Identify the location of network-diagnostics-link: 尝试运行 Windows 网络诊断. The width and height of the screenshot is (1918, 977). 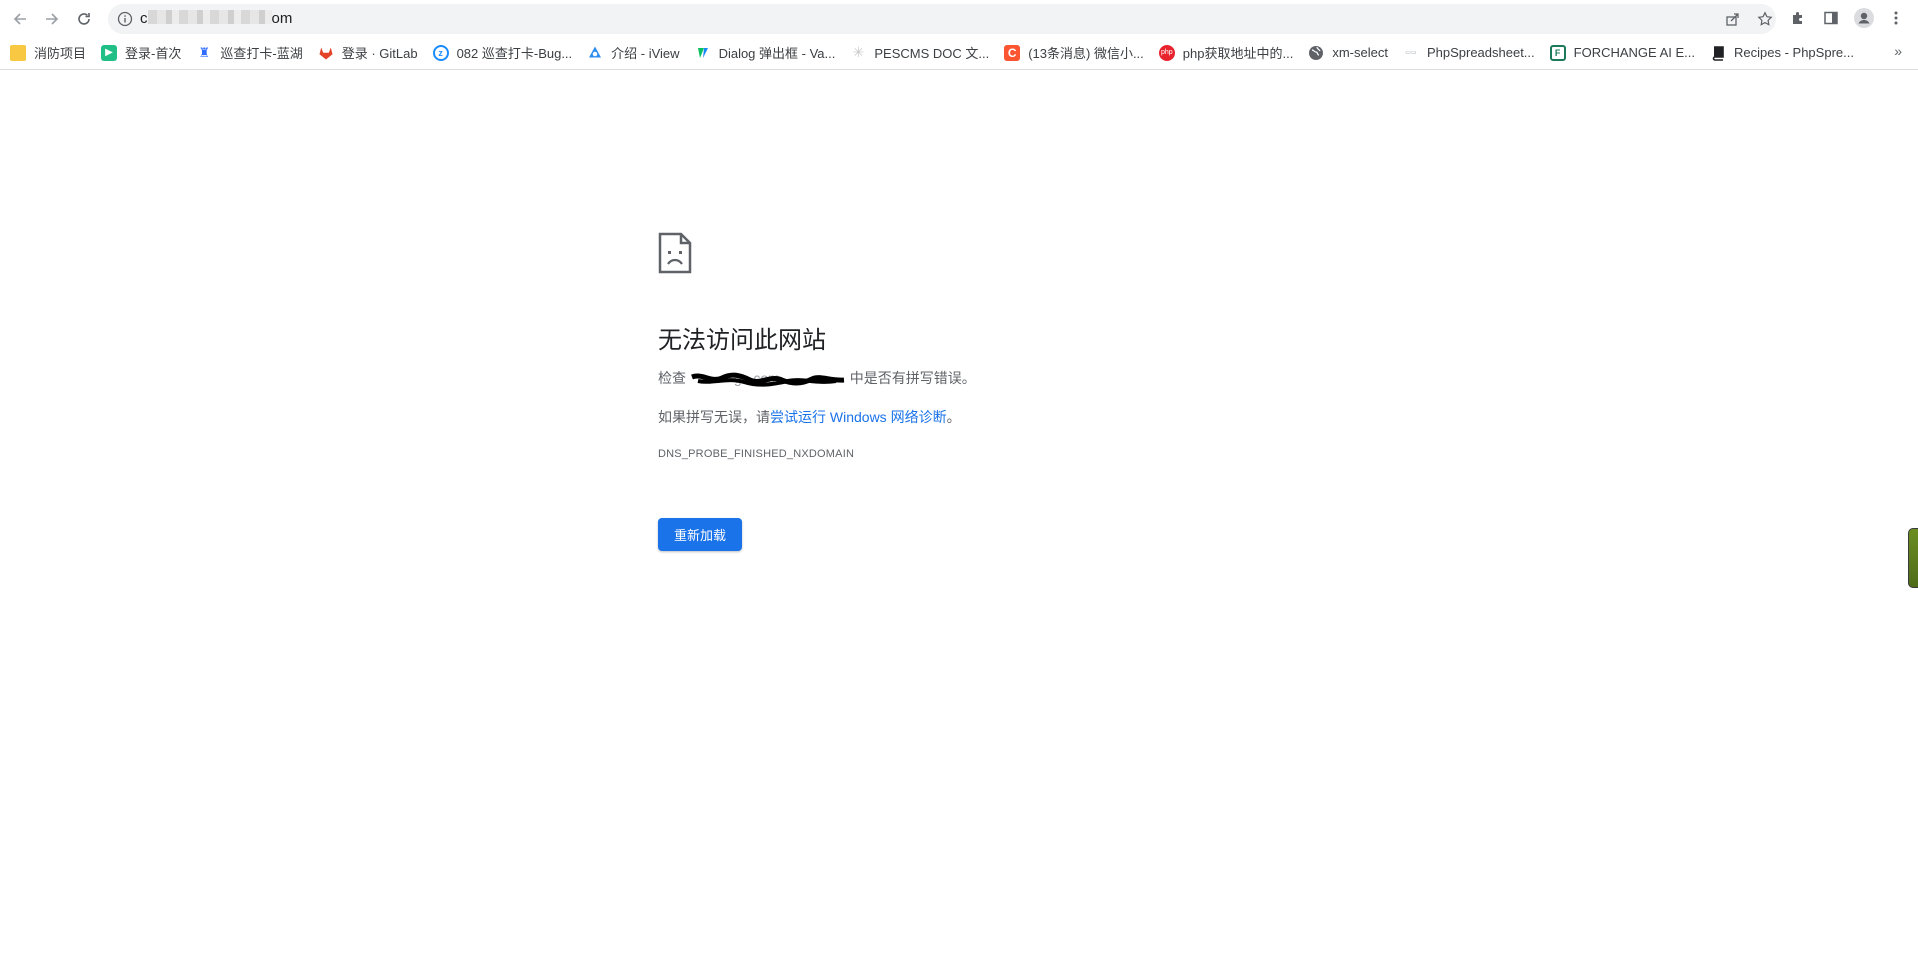
(858, 417).